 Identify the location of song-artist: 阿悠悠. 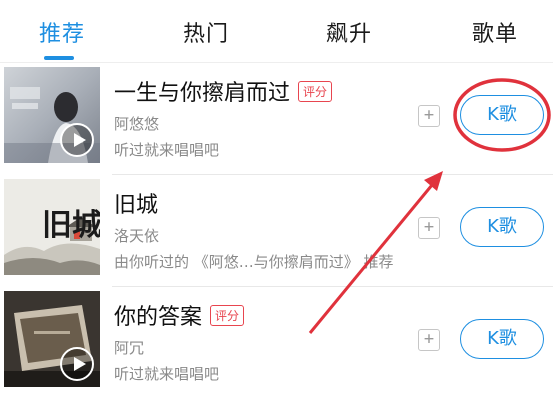
(137, 124).